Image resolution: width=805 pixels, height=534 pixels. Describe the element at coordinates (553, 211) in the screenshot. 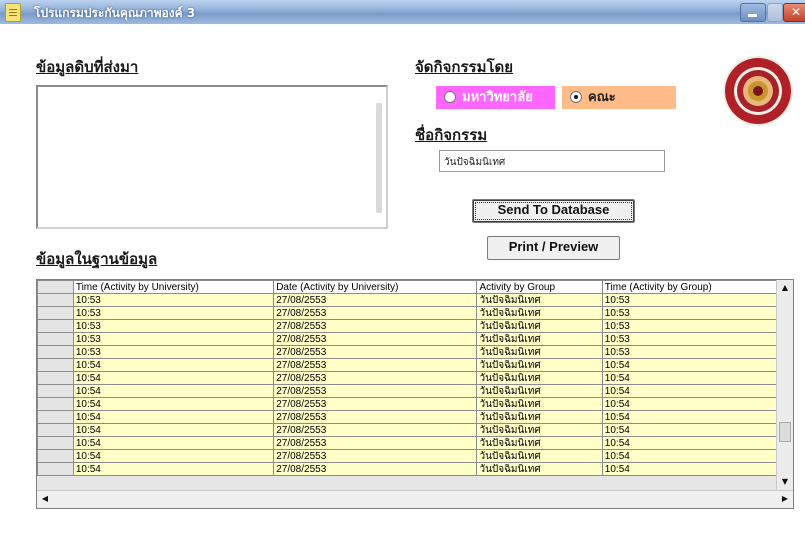

I see `send-to-database-button: Send To Database` at that location.